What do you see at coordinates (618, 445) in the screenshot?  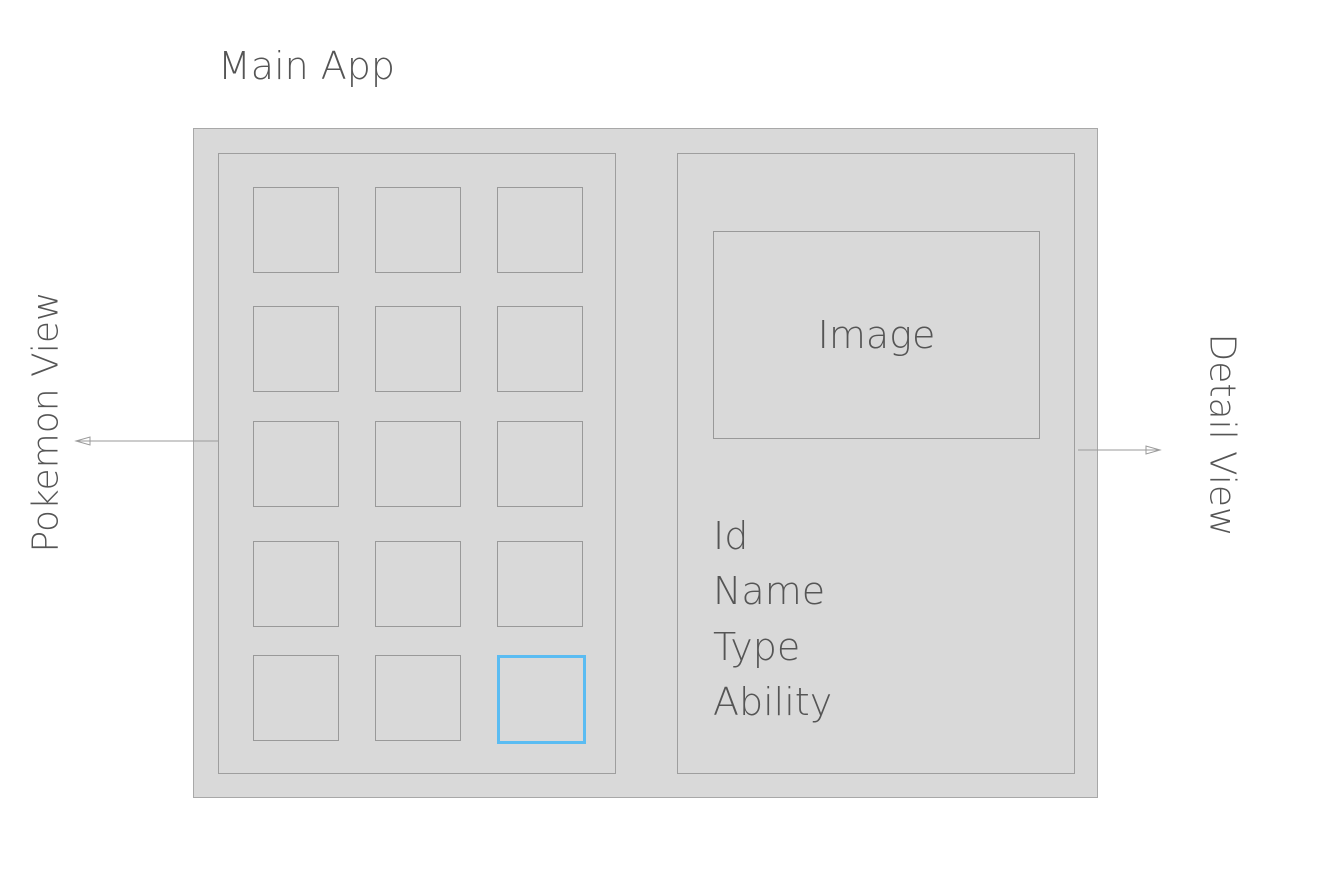 I see `connector-arrows` at bounding box center [618, 445].